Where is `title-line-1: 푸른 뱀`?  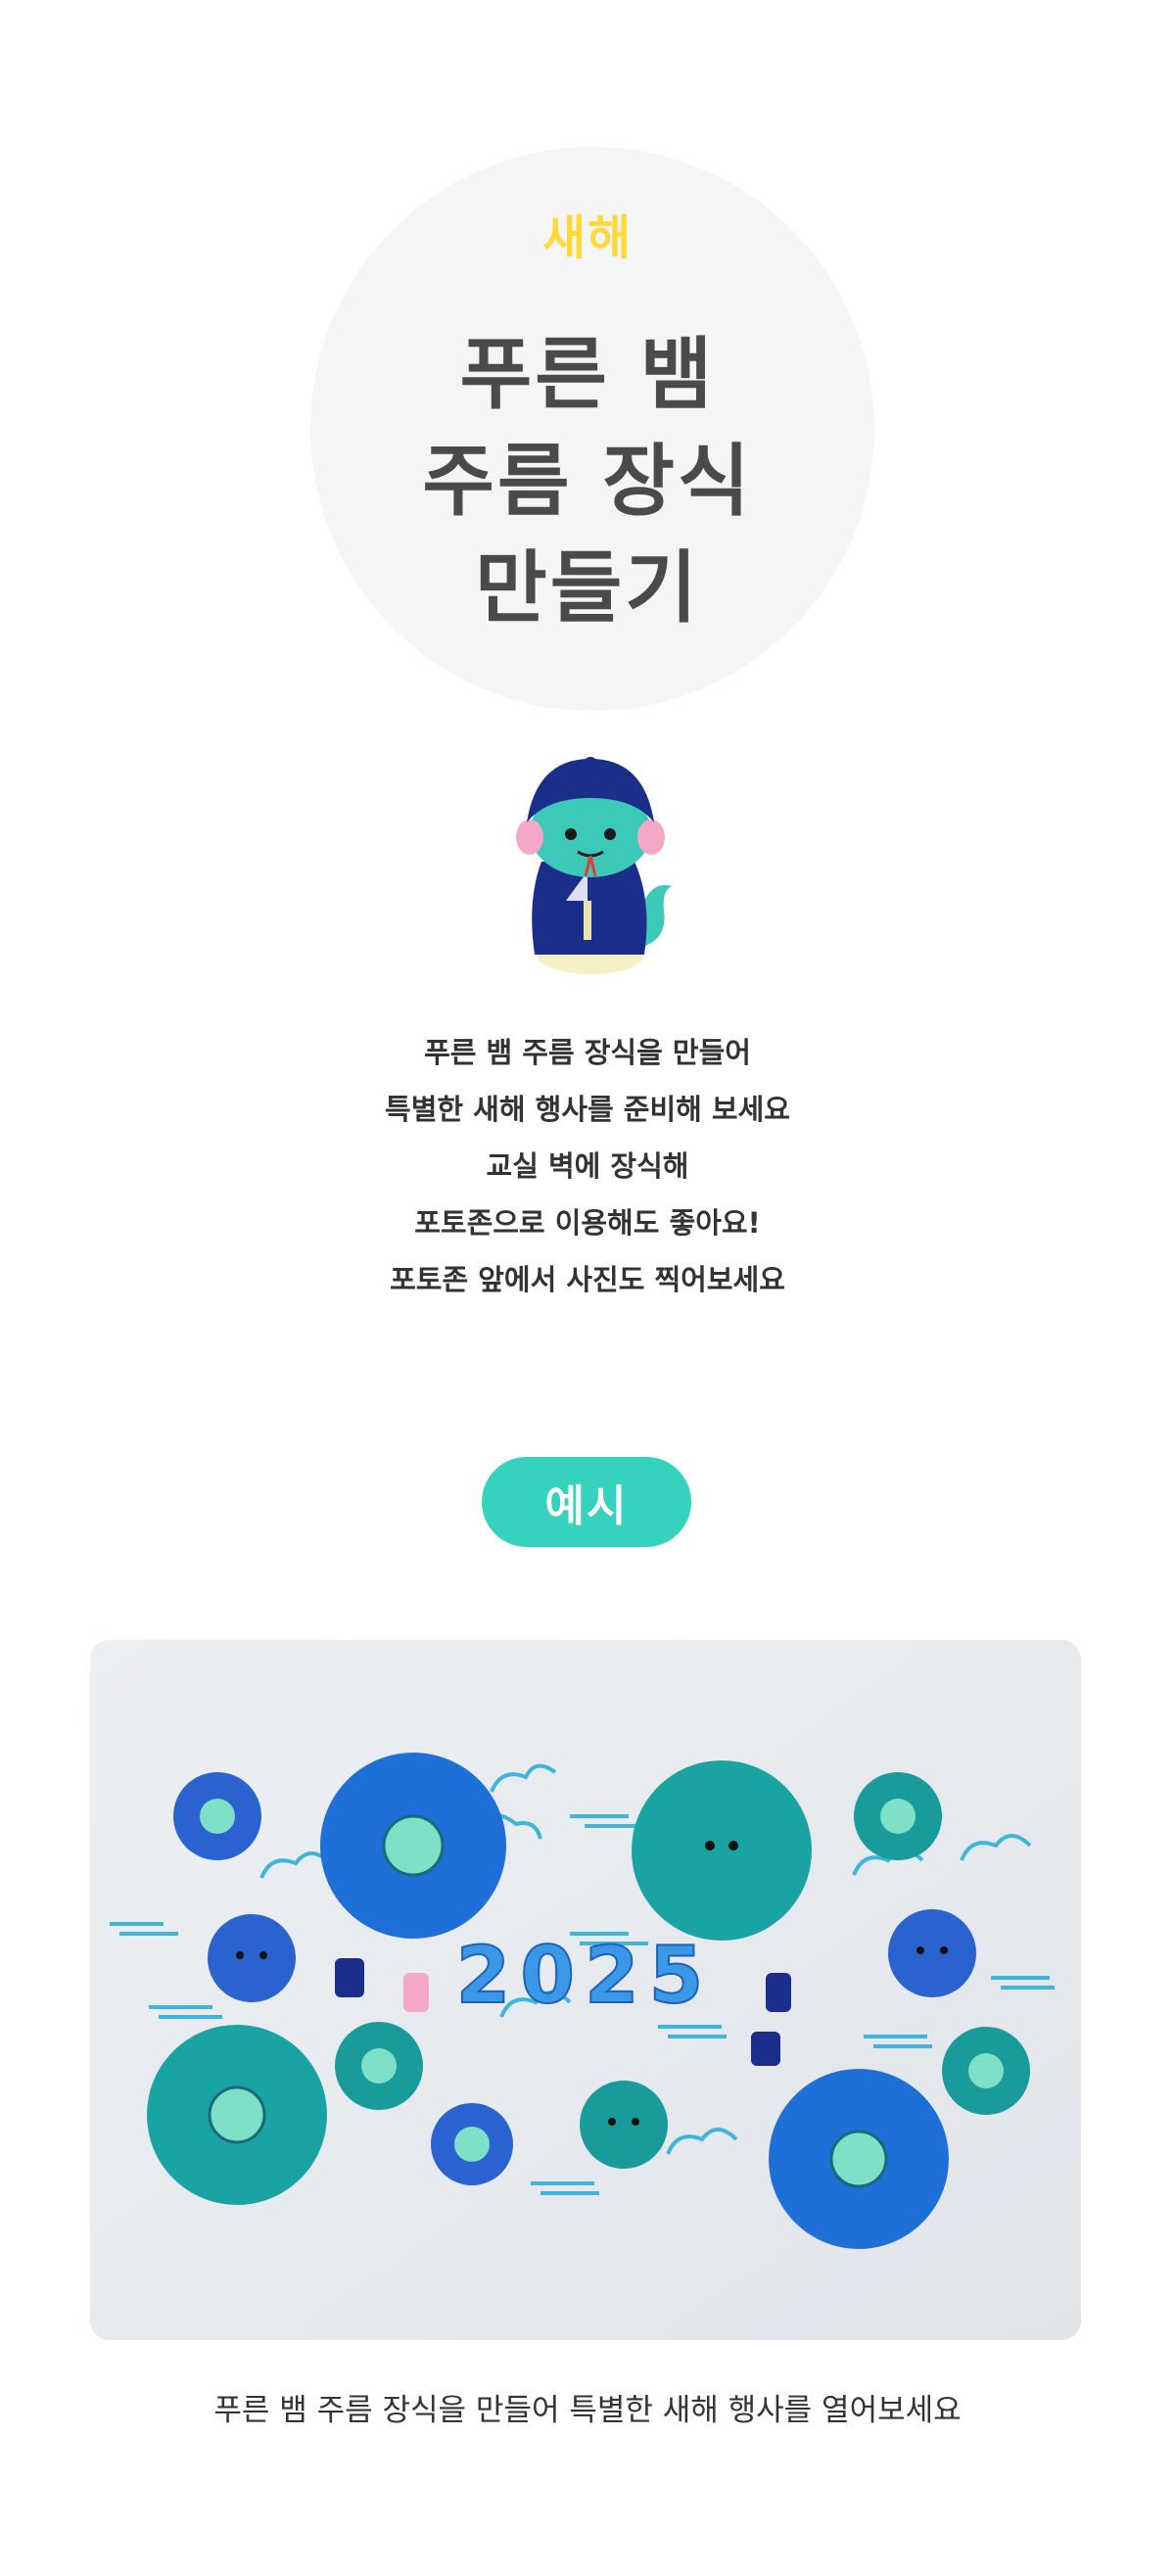 title-line-1: 푸른 뱀 is located at coordinates (587, 375).